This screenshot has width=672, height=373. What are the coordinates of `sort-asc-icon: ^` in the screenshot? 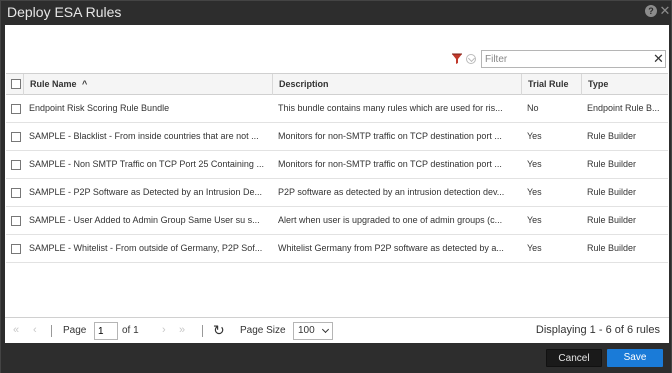 It's located at (85, 84).